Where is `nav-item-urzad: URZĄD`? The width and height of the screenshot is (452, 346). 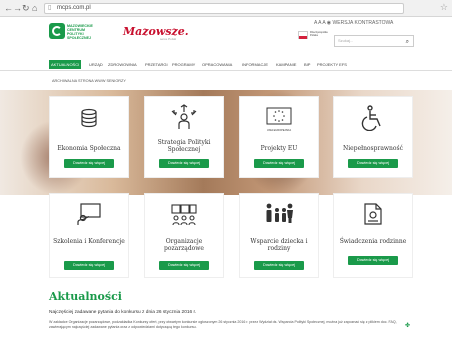 nav-item-urzad: URZĄD is located at coordinates (96, 64).